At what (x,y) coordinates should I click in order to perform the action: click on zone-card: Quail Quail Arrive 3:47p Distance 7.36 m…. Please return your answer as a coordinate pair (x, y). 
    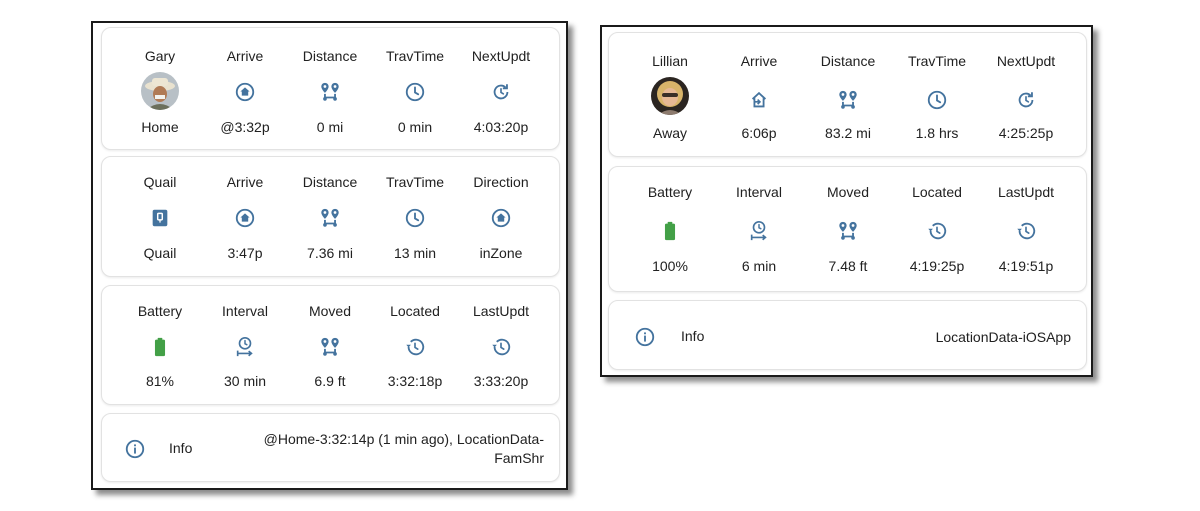
    Looking at the image, I should click on (330, 216).